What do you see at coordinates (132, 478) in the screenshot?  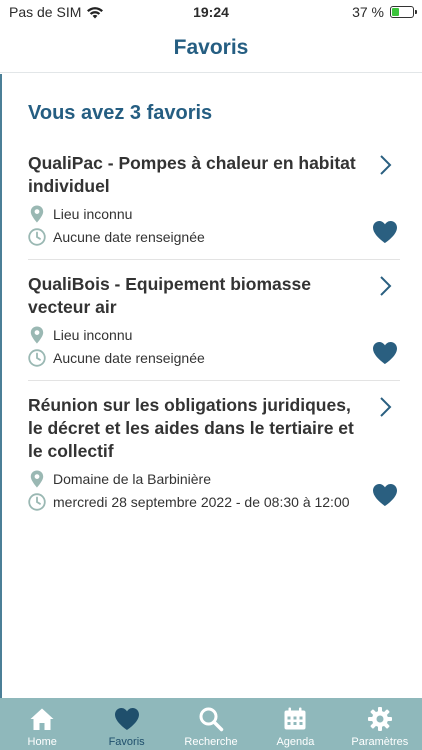 I see `favorite-location: Domaine de la Barbinière` at bounding box center [132, 478].